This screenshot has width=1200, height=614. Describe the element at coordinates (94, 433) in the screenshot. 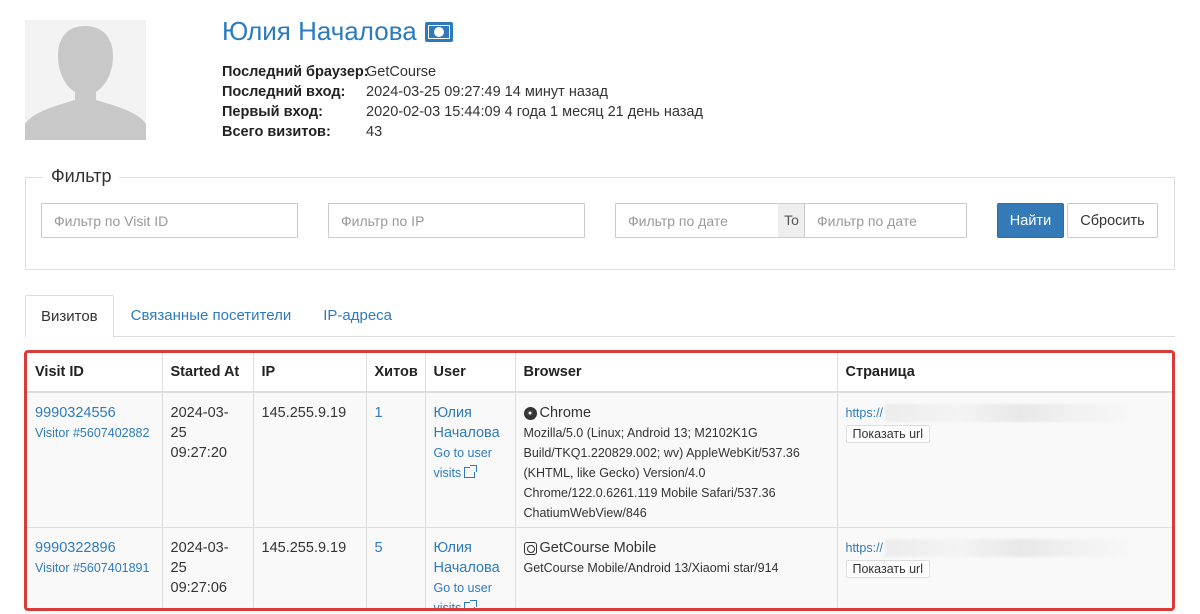

I see `visitor-link: Visitor #5607402882` at that location.